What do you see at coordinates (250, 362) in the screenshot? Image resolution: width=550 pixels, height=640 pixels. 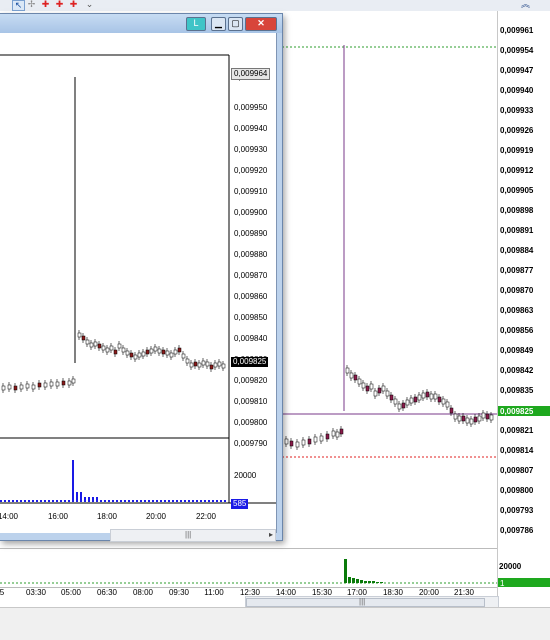 I see `window-current-price-tag: 0,009825` at bounding box center [250, 362].